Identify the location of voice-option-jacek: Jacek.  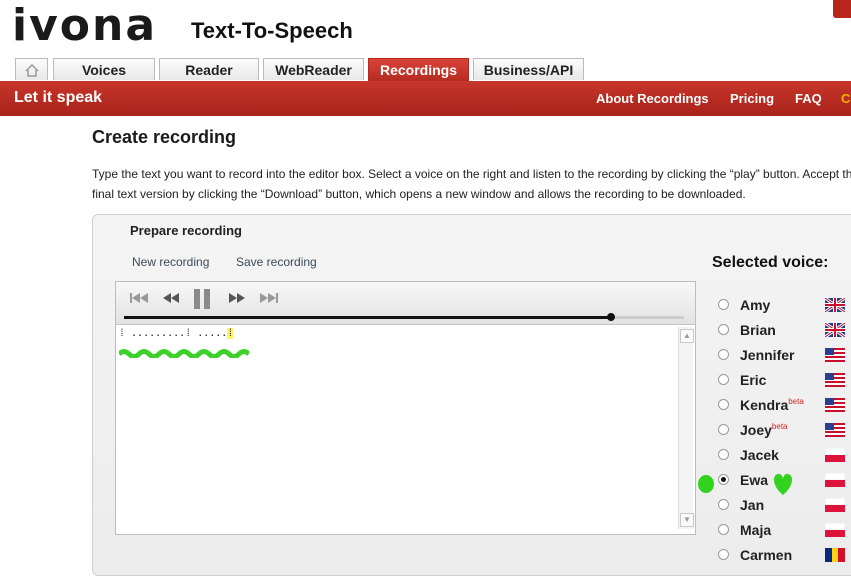
(784, 455).